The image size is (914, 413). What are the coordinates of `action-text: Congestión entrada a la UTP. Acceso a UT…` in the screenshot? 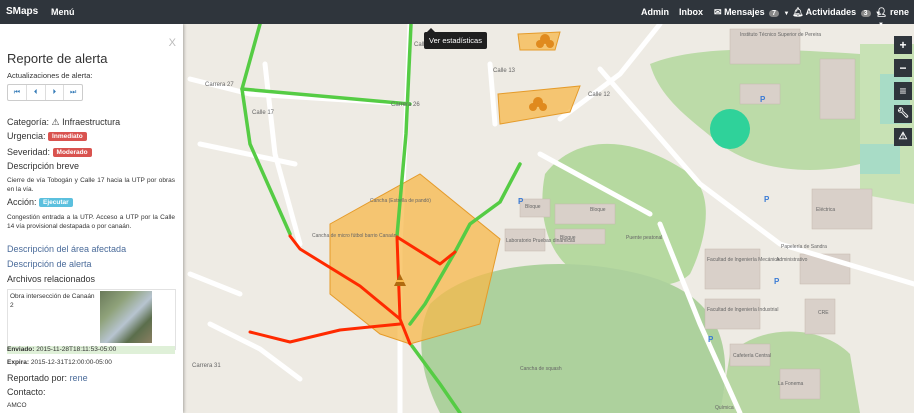 It's located at (91, 222).